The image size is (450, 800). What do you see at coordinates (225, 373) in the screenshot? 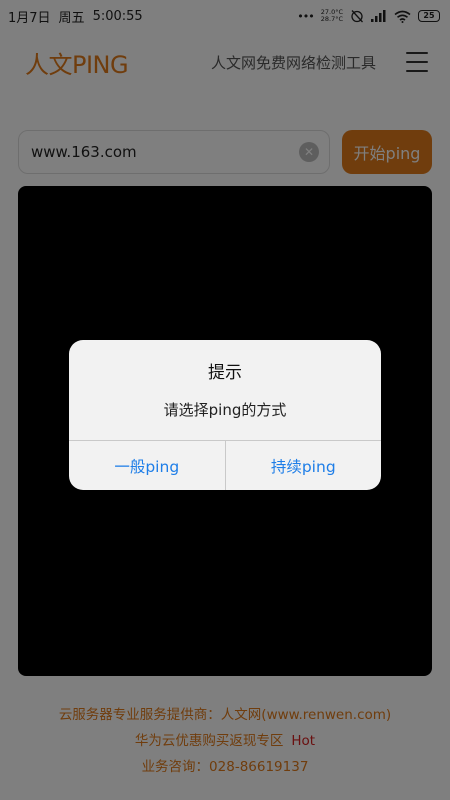
I see `dialog-title: 提示` at bounding box center [225, 373].